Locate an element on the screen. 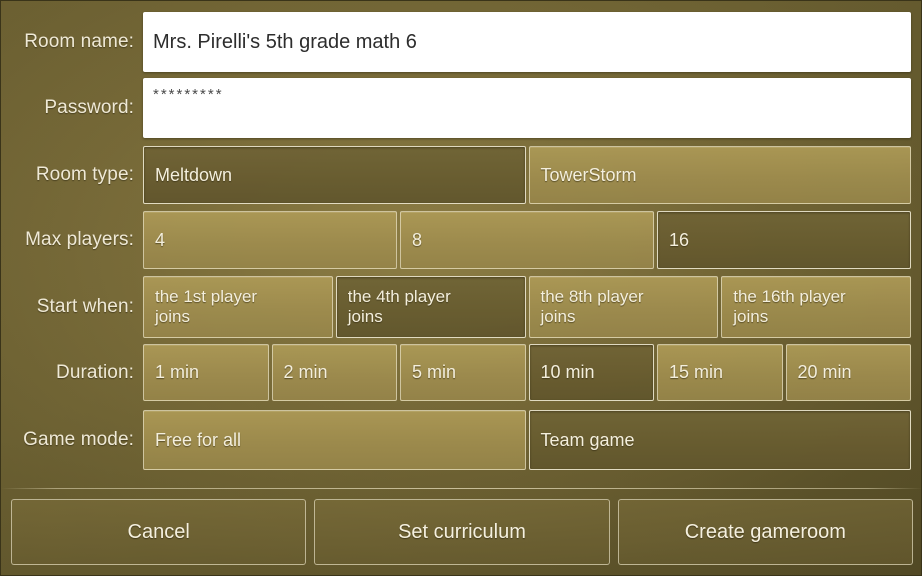 This screenshot has width=922, height=576. duration-option-10min: 10 min is located at coordinates (591, 372).